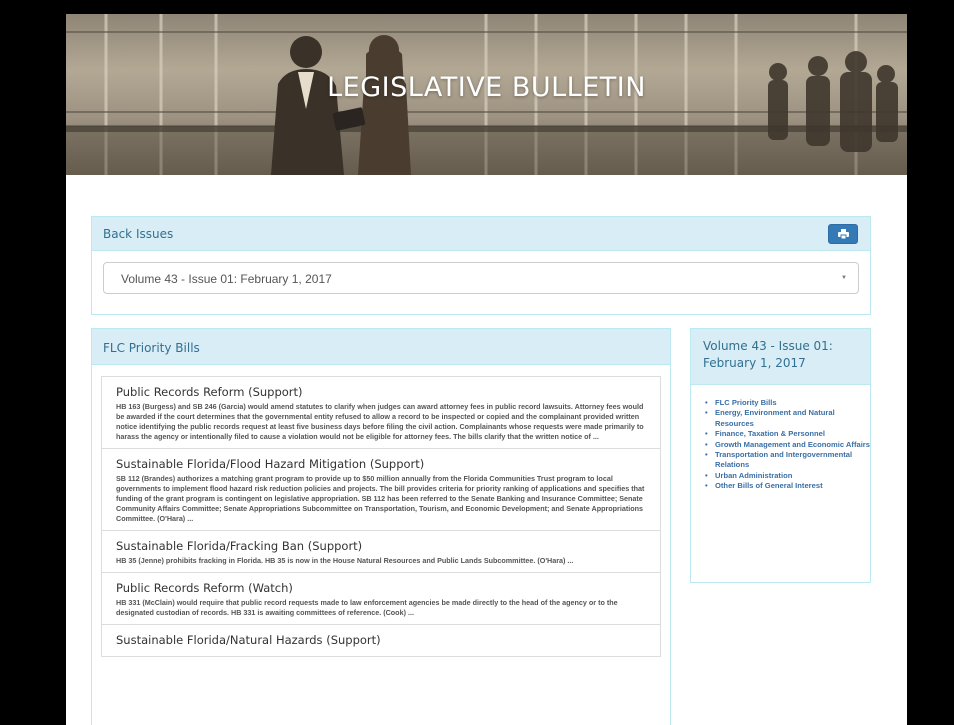 The image size is (954, 725). I want to click on back-issues-heading: Back Issues, so click(481, 234).